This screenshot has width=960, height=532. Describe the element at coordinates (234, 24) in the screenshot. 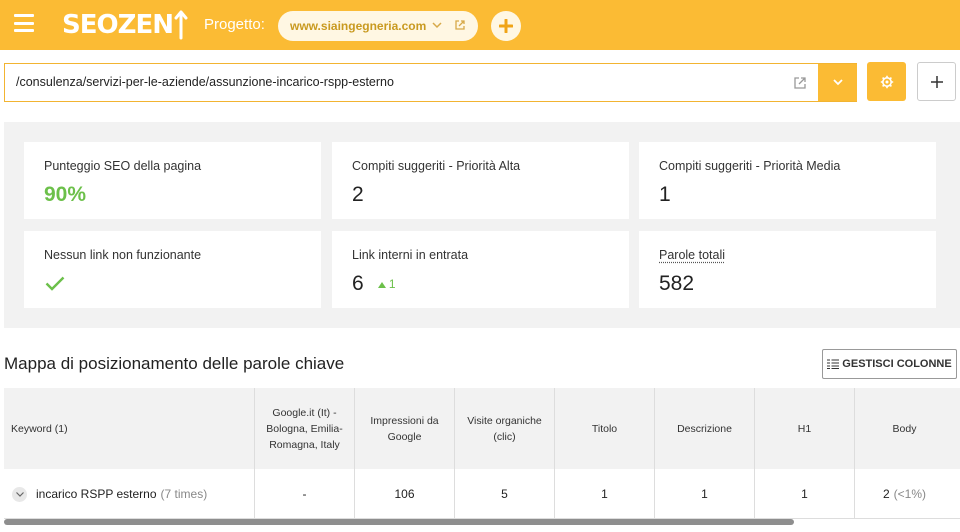

I see `project-label: Progetto:` at that location.